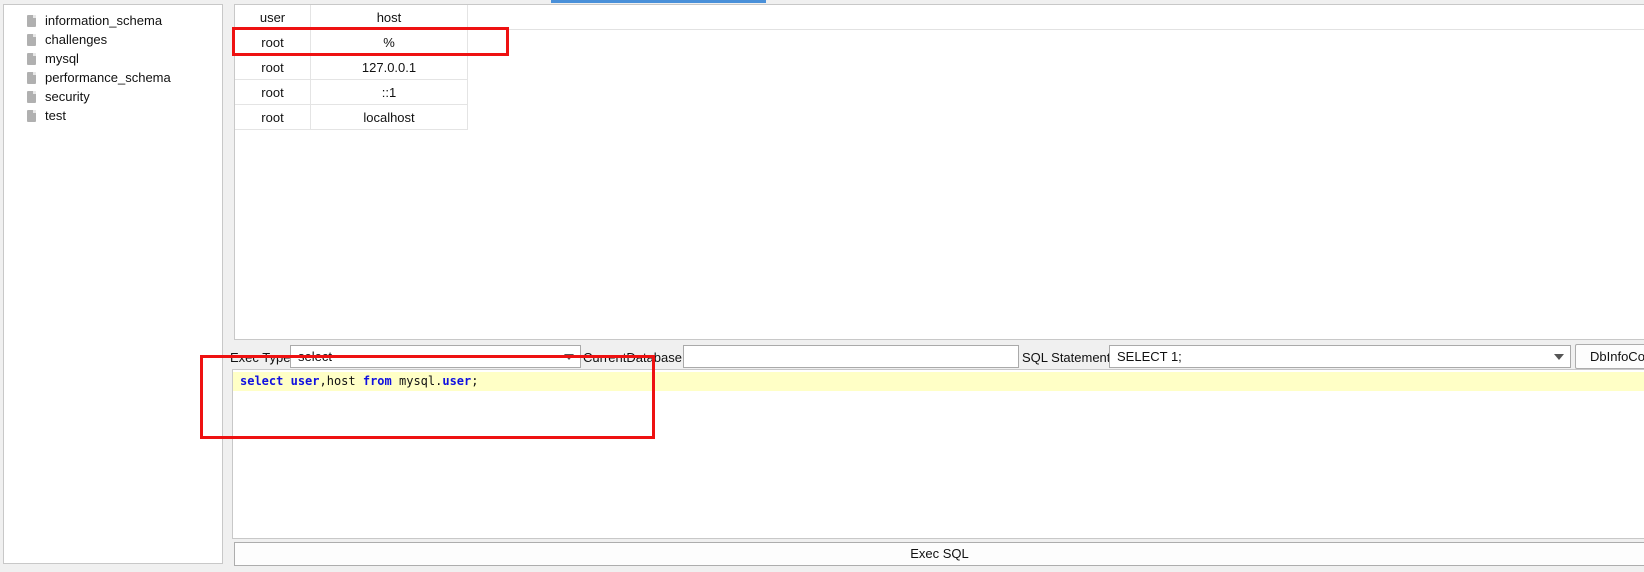  What do you see at coordinates (55, 115) in the screenshot?
I see `tree-item-label: test` at bounding box center [55, 115].